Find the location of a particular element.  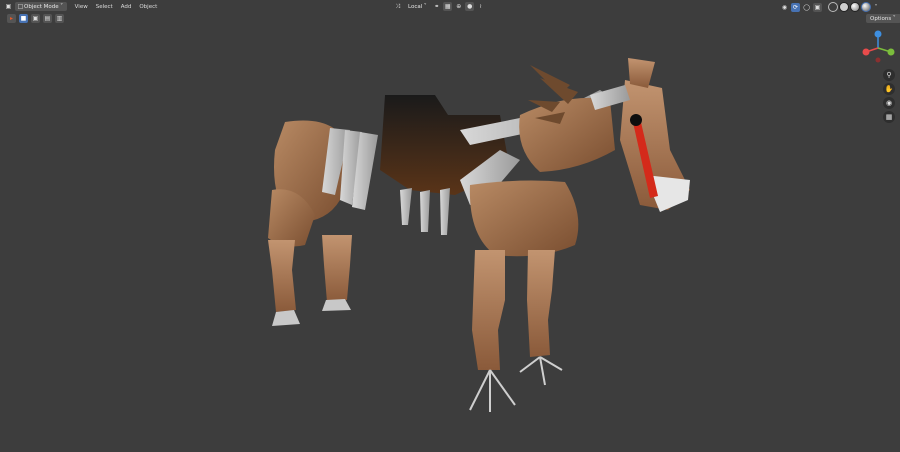

select-subtract-icon: ▤ is located at coordinates (47, 18).